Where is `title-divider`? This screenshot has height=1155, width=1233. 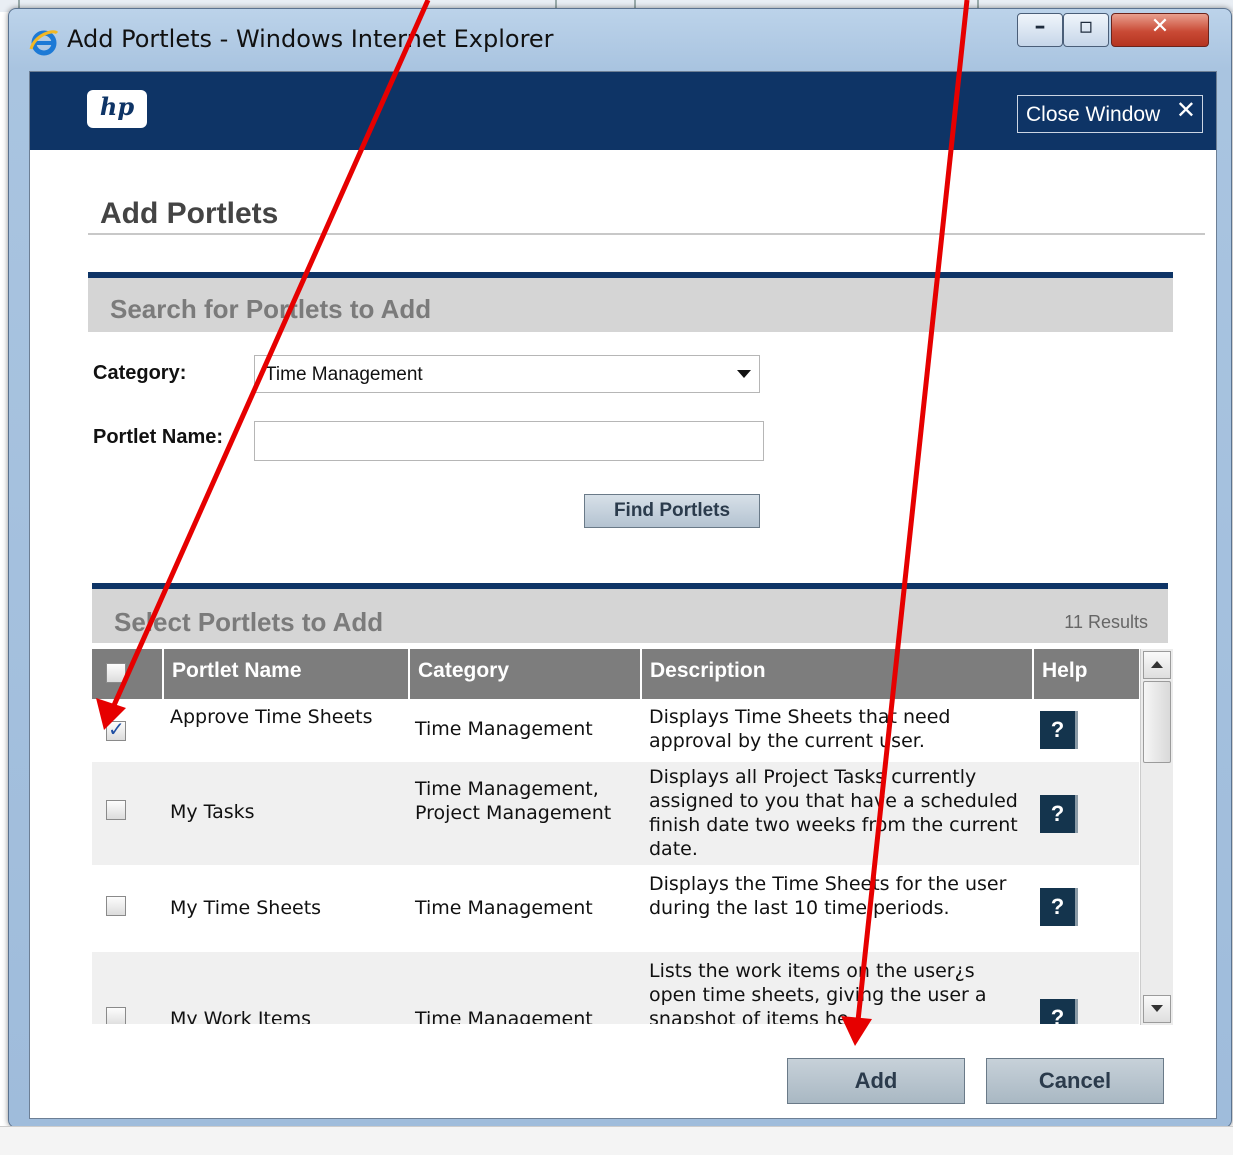
title-divider is located at coordinates (646, 234).